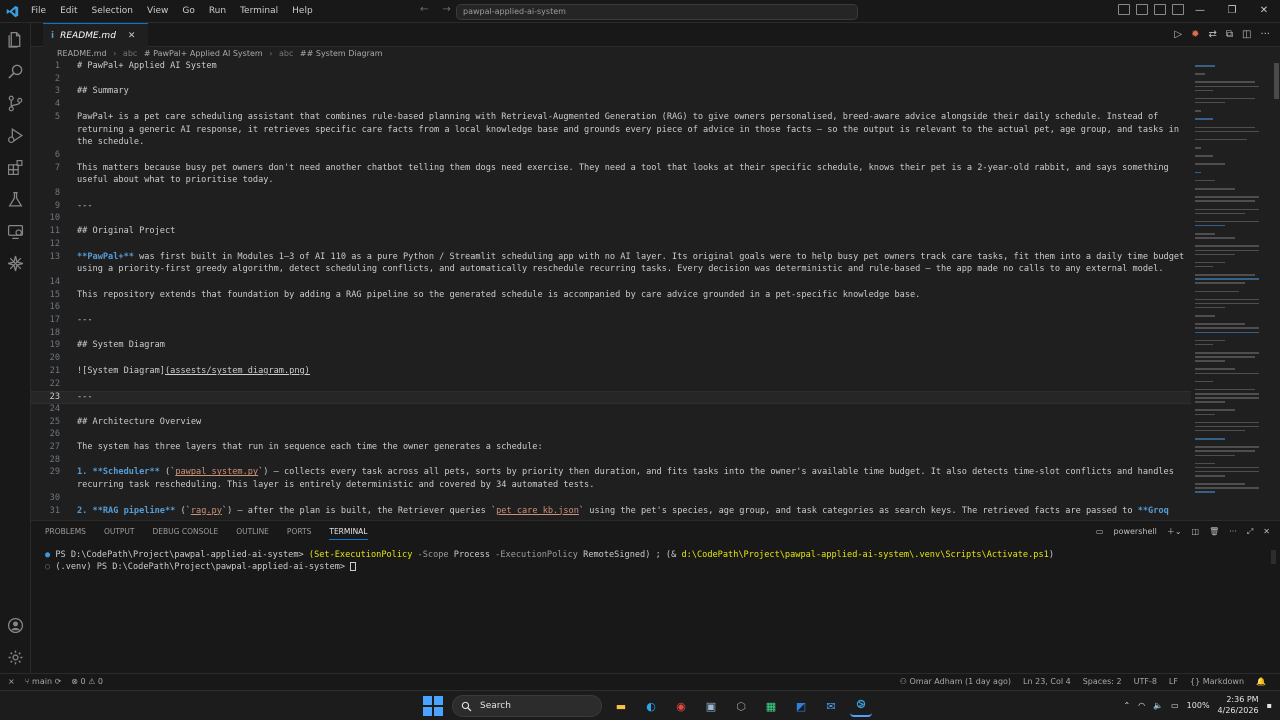  What do you see at coordinates (15, 657) in the screenshot?
I see `manage-gear-icon` at bounding box center [15, 657].